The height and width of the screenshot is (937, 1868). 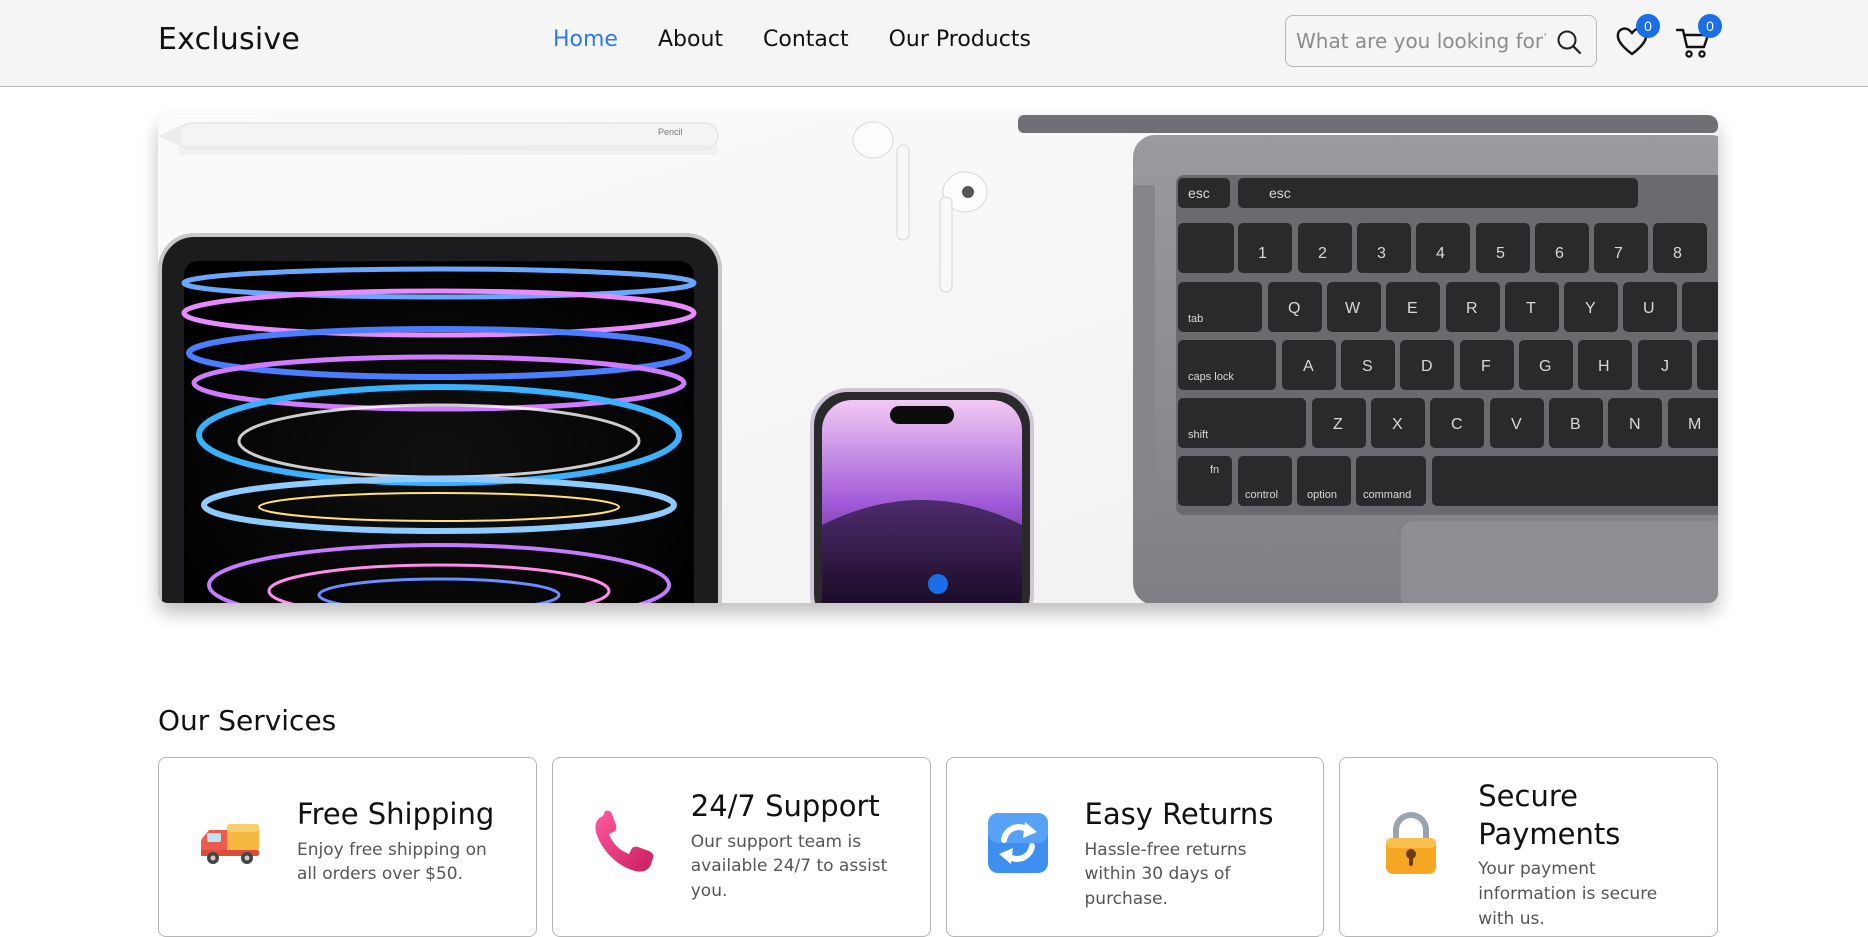 What do you see at coordinates (1294, 308) in the screenshot?
I see `svg-text: Q` at bounding box center [1294, 308].